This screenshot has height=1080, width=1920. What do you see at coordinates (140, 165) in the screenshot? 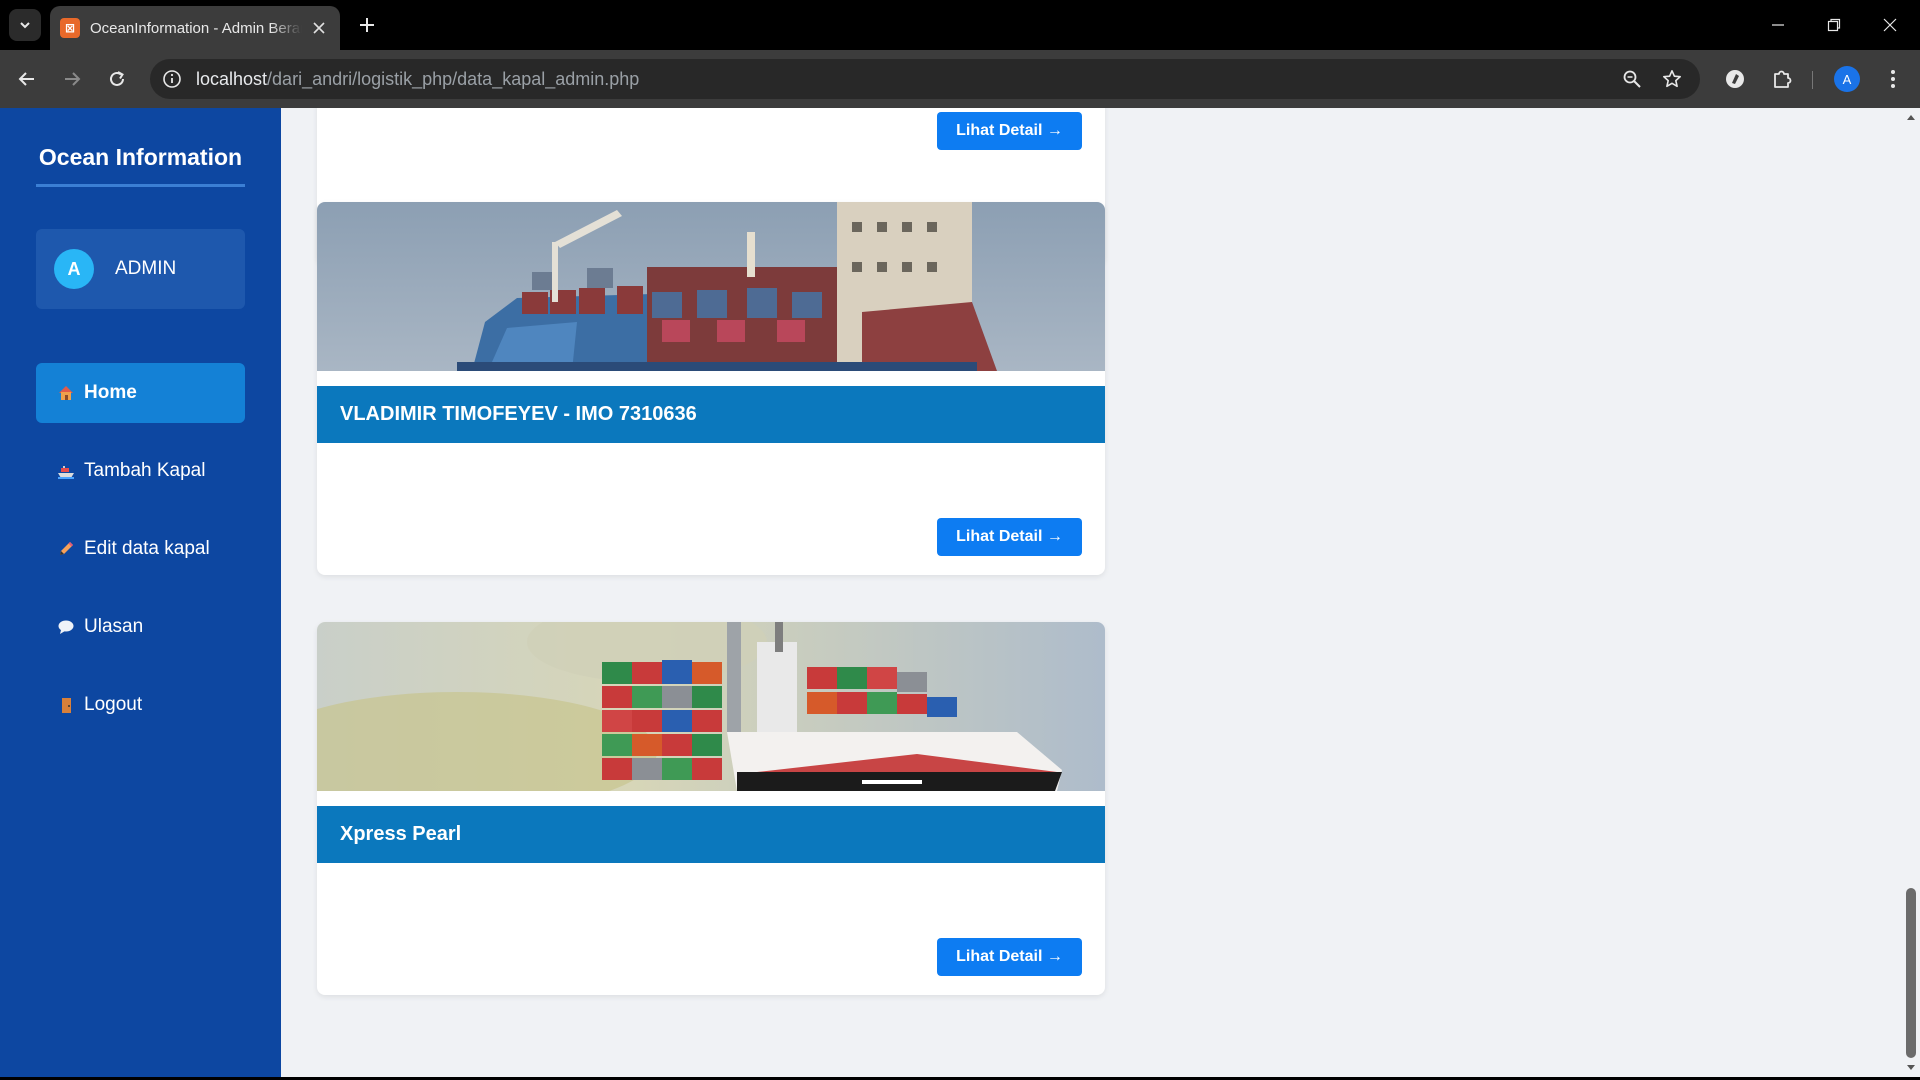
I see `brand-title: Ocean Information` at bounding box center [140, 165].